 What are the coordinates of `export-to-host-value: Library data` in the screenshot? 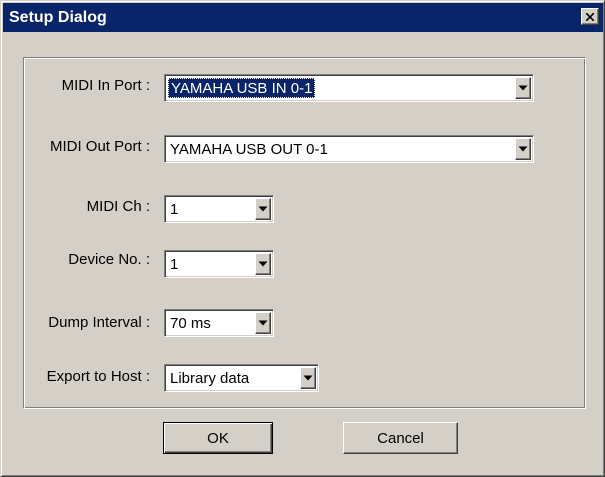 It's located at (210, 378).